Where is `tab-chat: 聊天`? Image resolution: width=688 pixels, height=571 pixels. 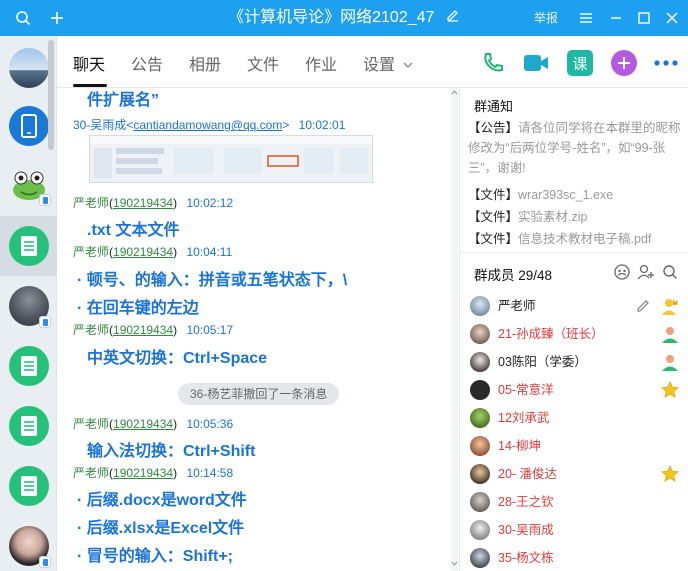
tab-chat: 聊天 is located at coordinates (89, 62).